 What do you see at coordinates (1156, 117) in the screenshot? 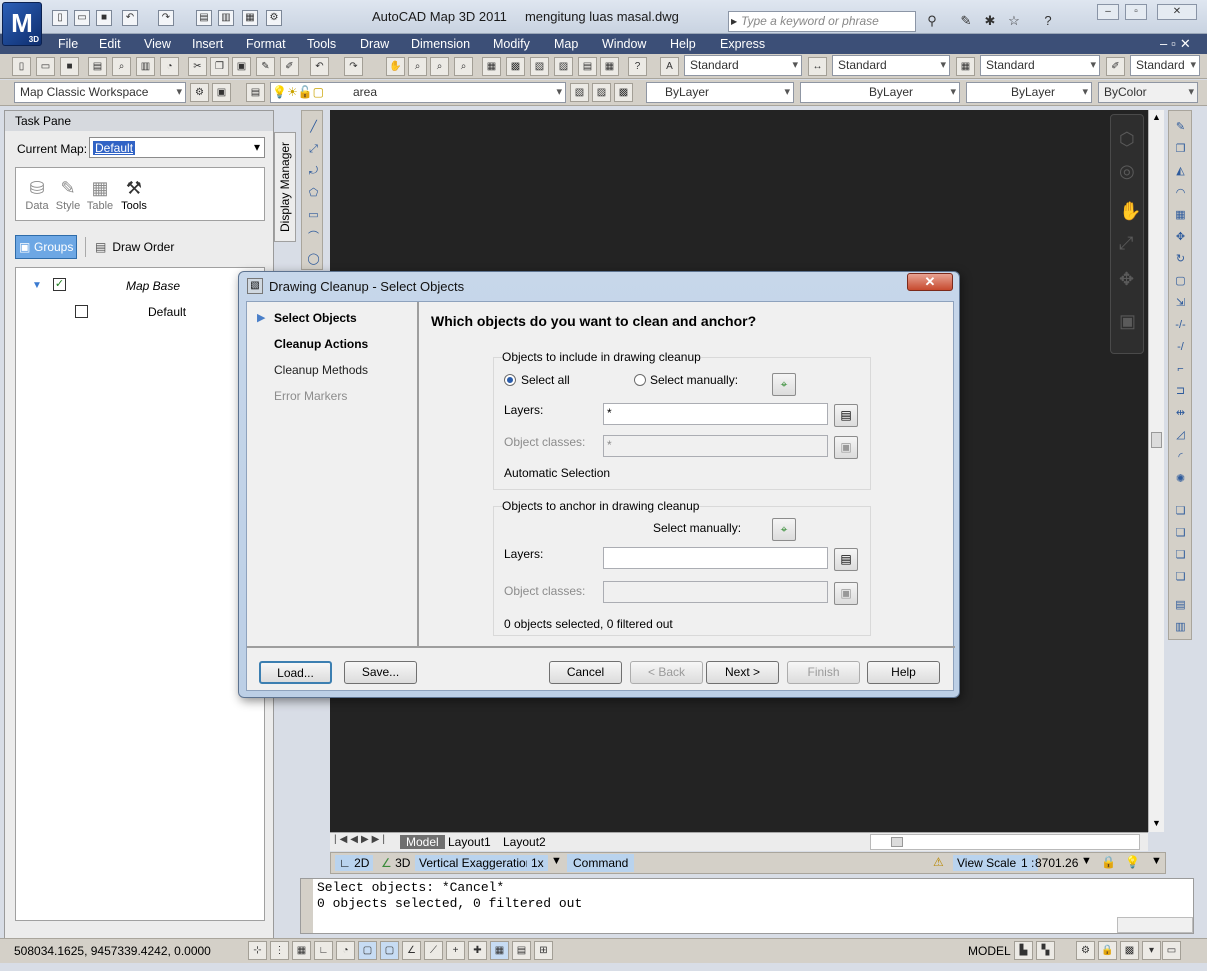
I see `scroll-up-icon: ▲` at bounding box center [1156, 117].